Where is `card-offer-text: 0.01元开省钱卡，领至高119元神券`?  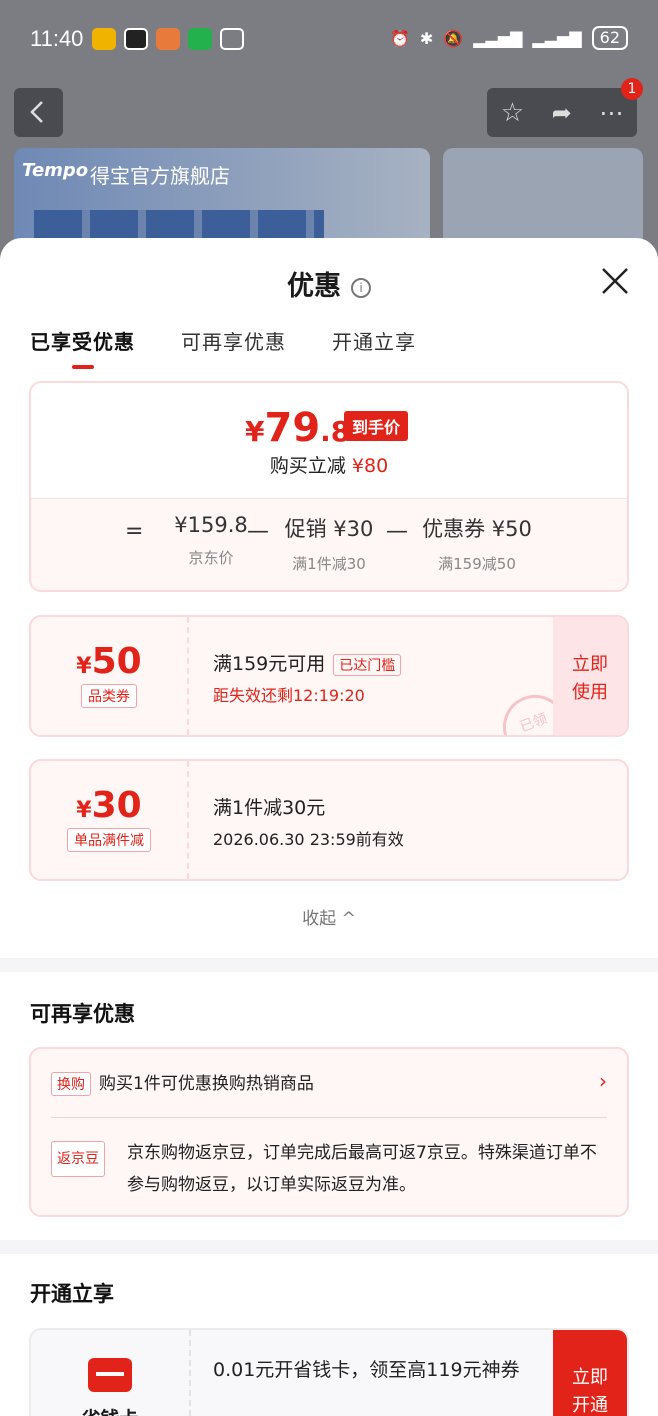
card-offer-text: 0.01元开省钱卡，领至高119元神券 is located at coordinates (366, 1370).